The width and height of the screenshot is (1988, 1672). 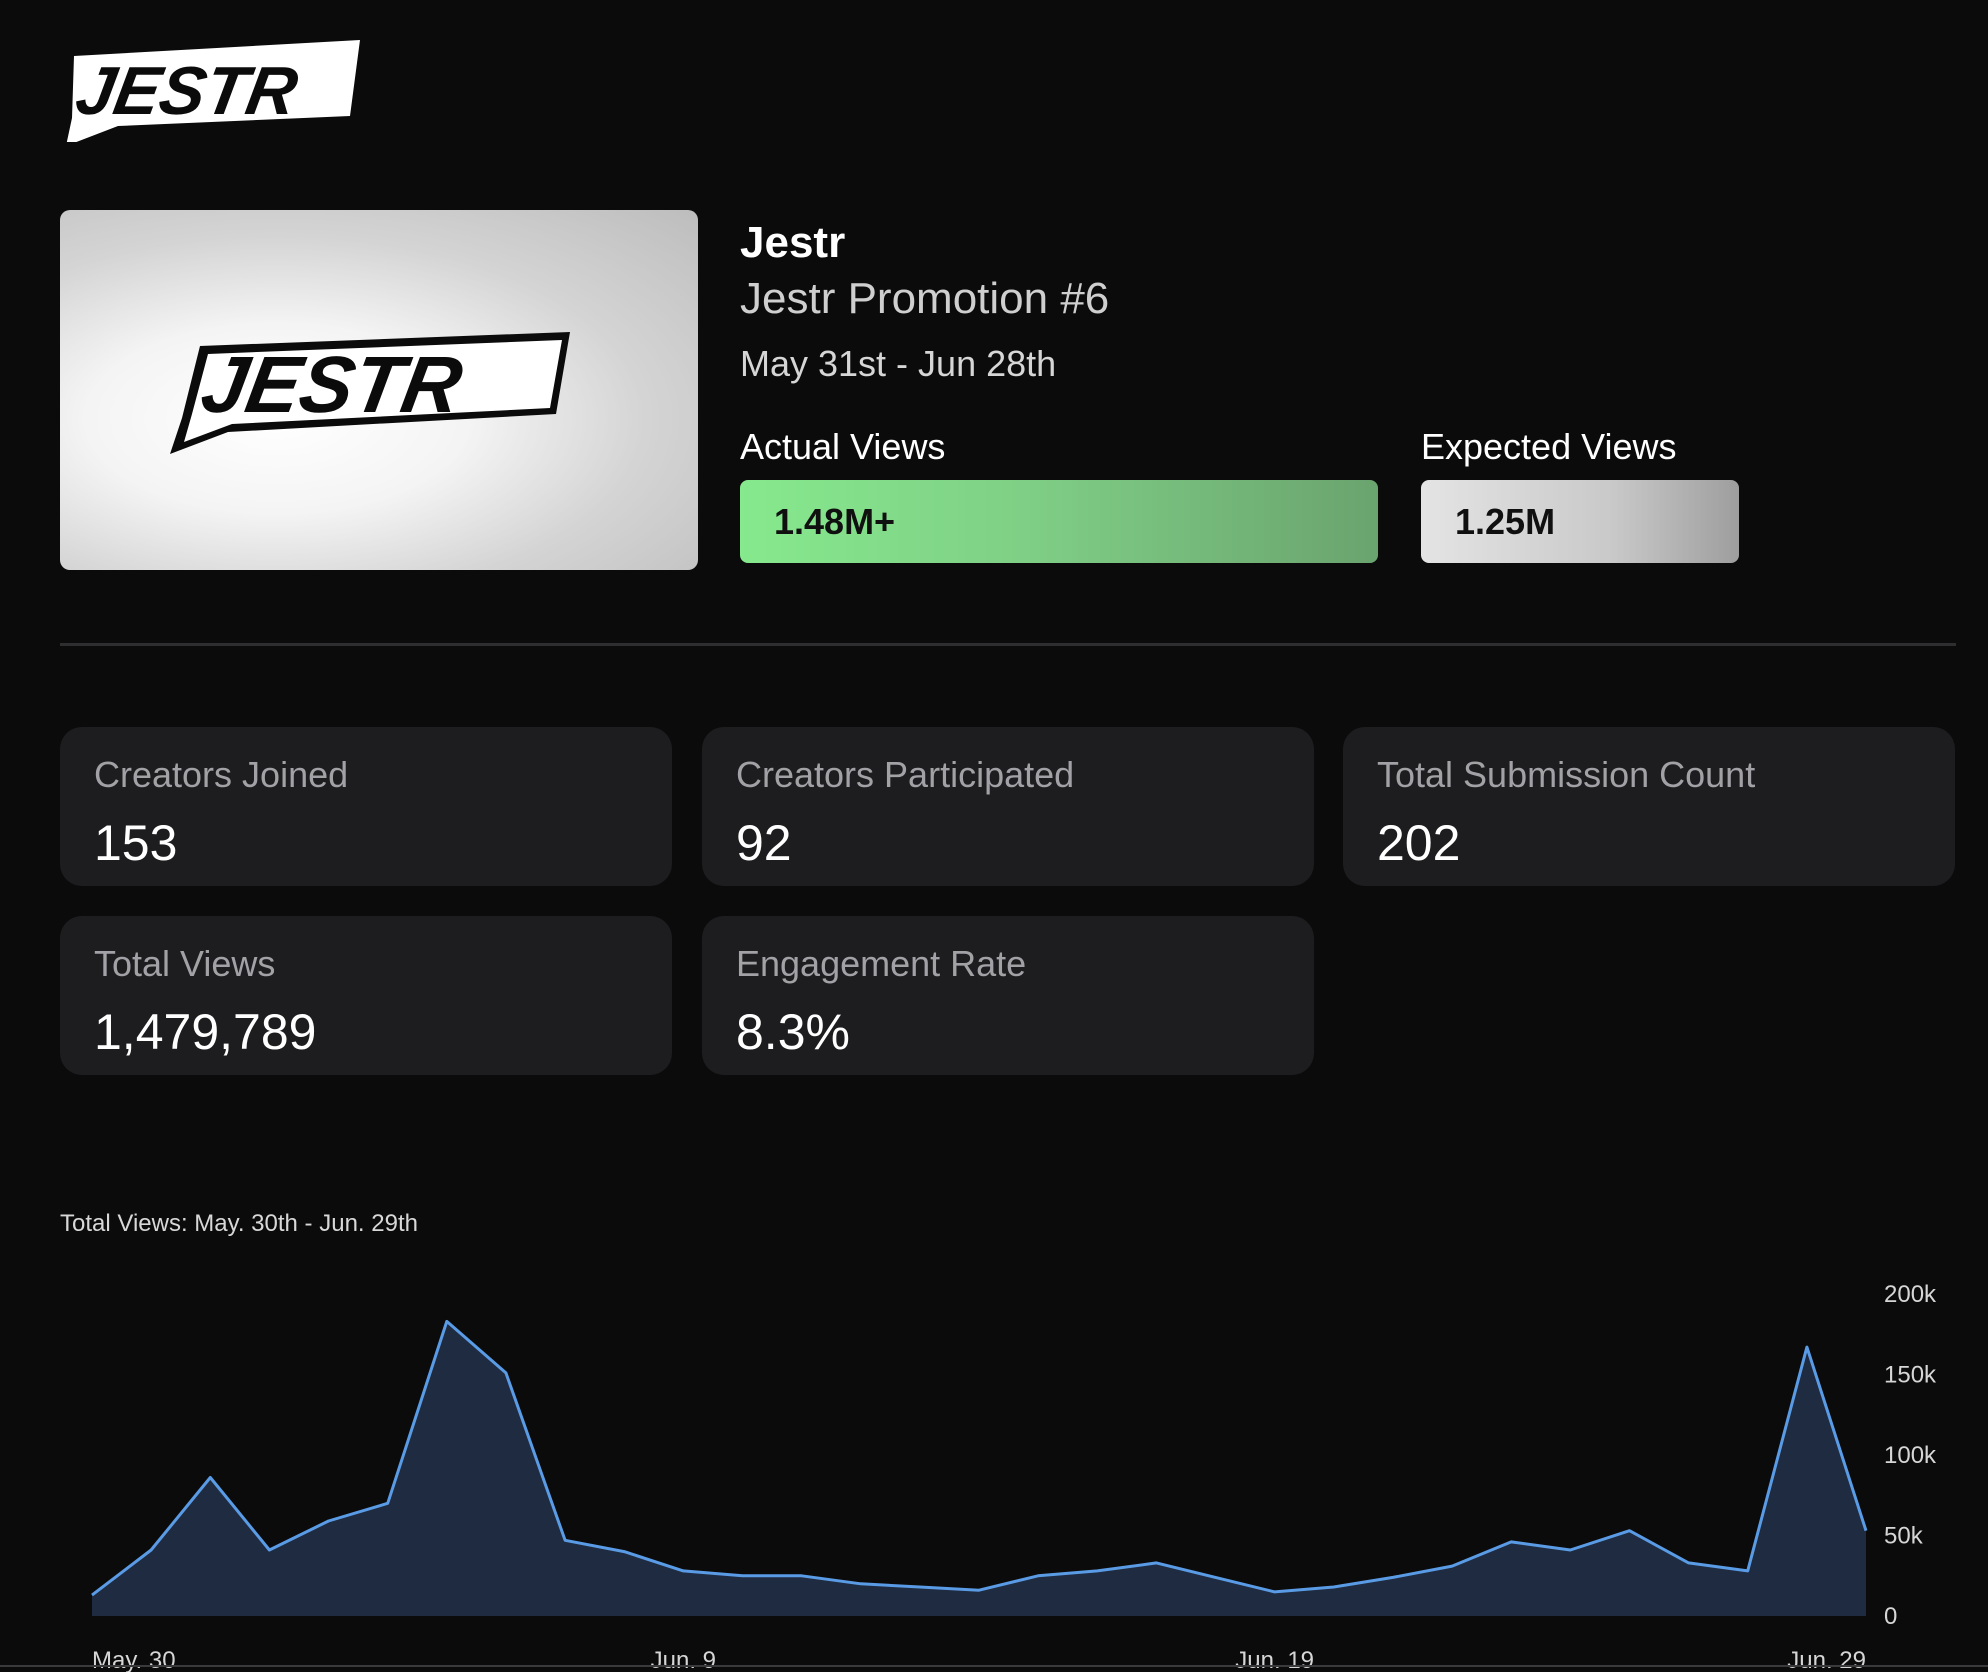 What do you see at coordinates (881, 963) in the screenshot?
I see `stat-label: Engagement Rate` at bounding box center [881, 963].